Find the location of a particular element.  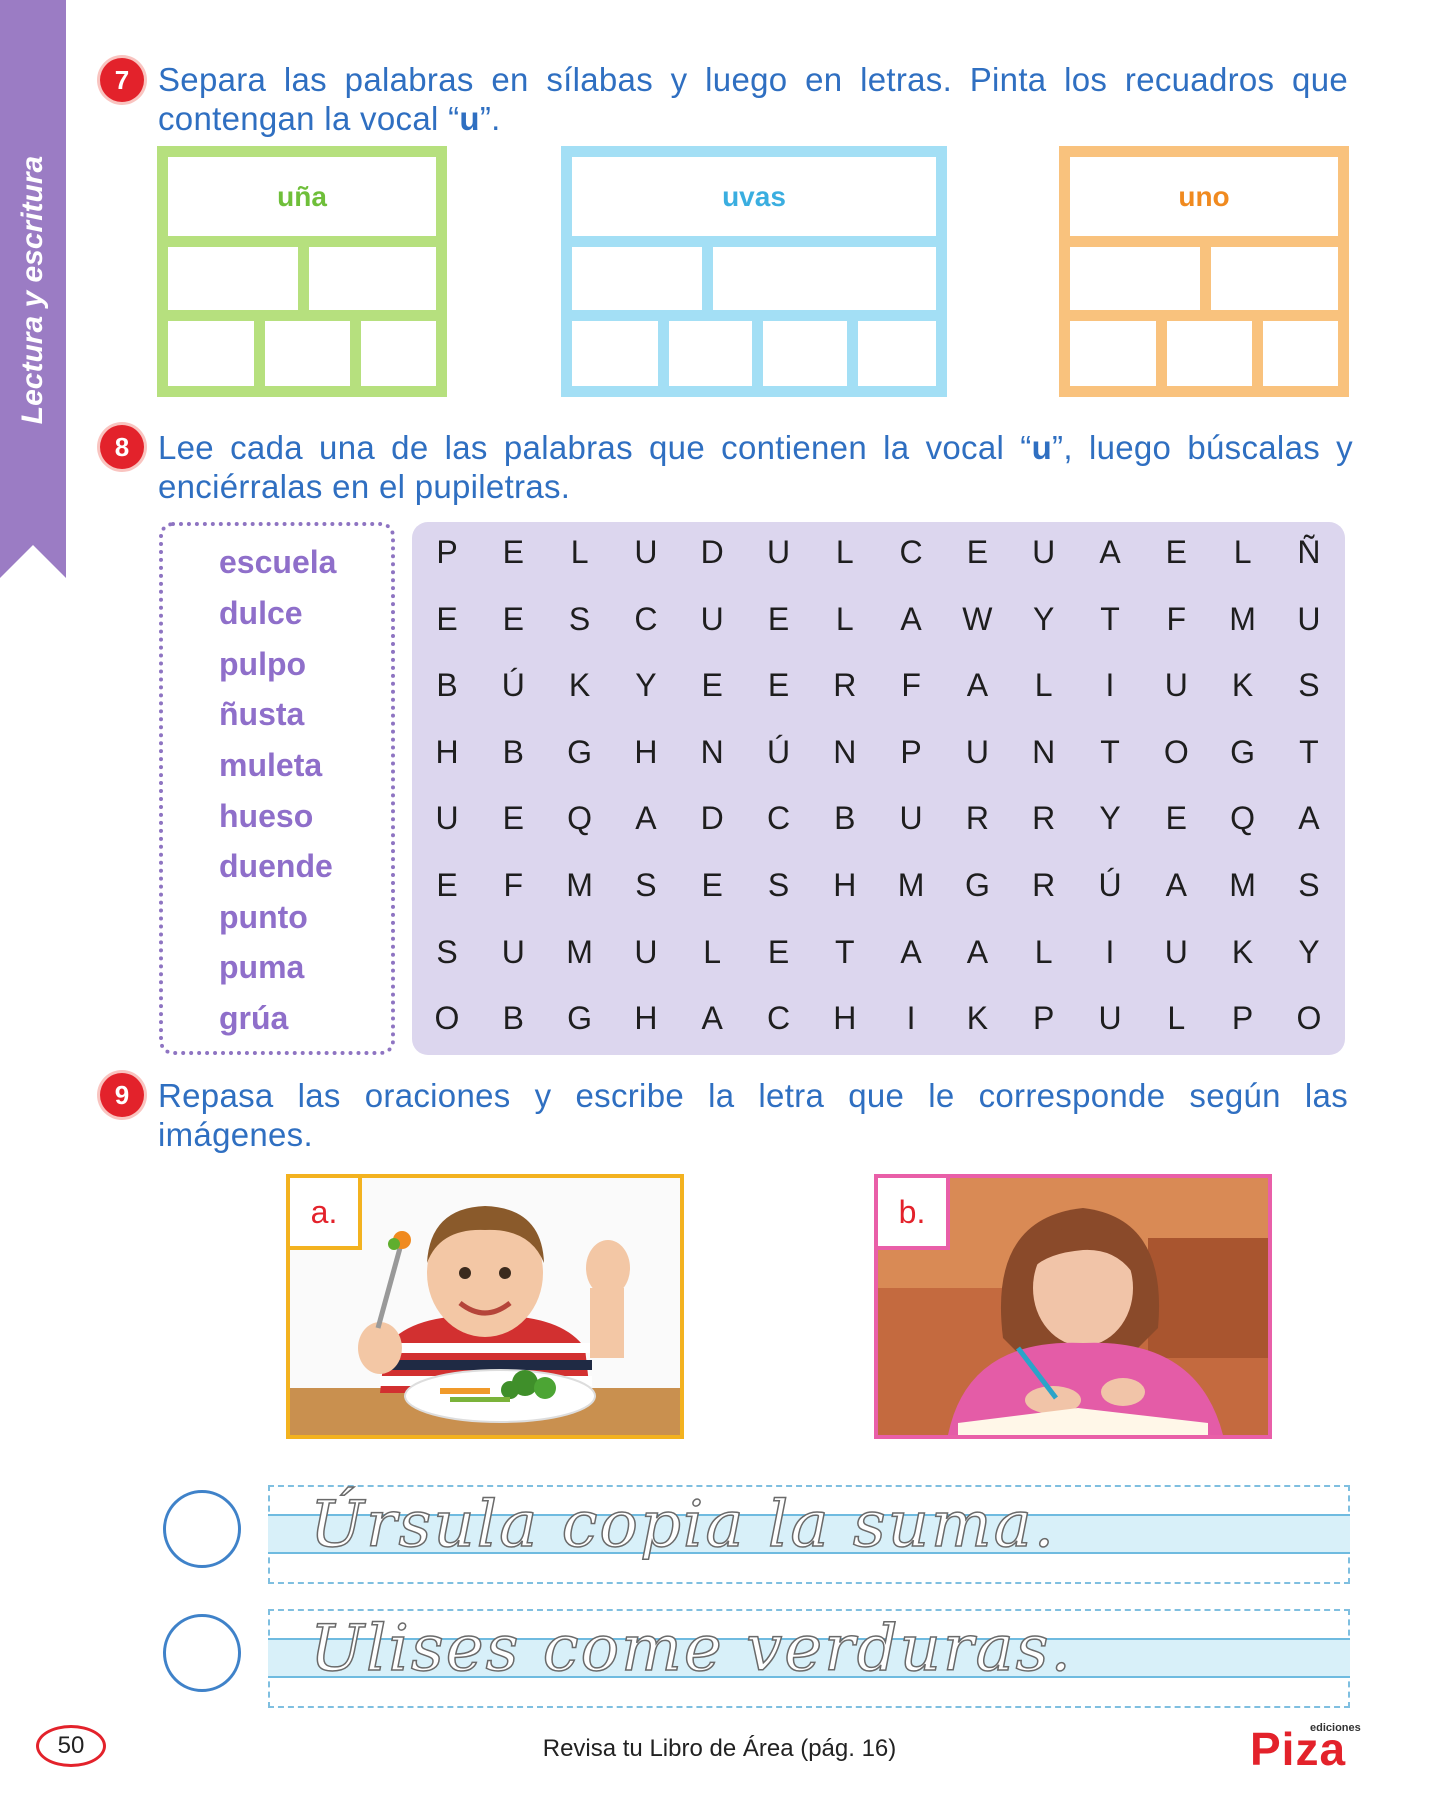

grid-letter: W is located at coordinates (977, 619).